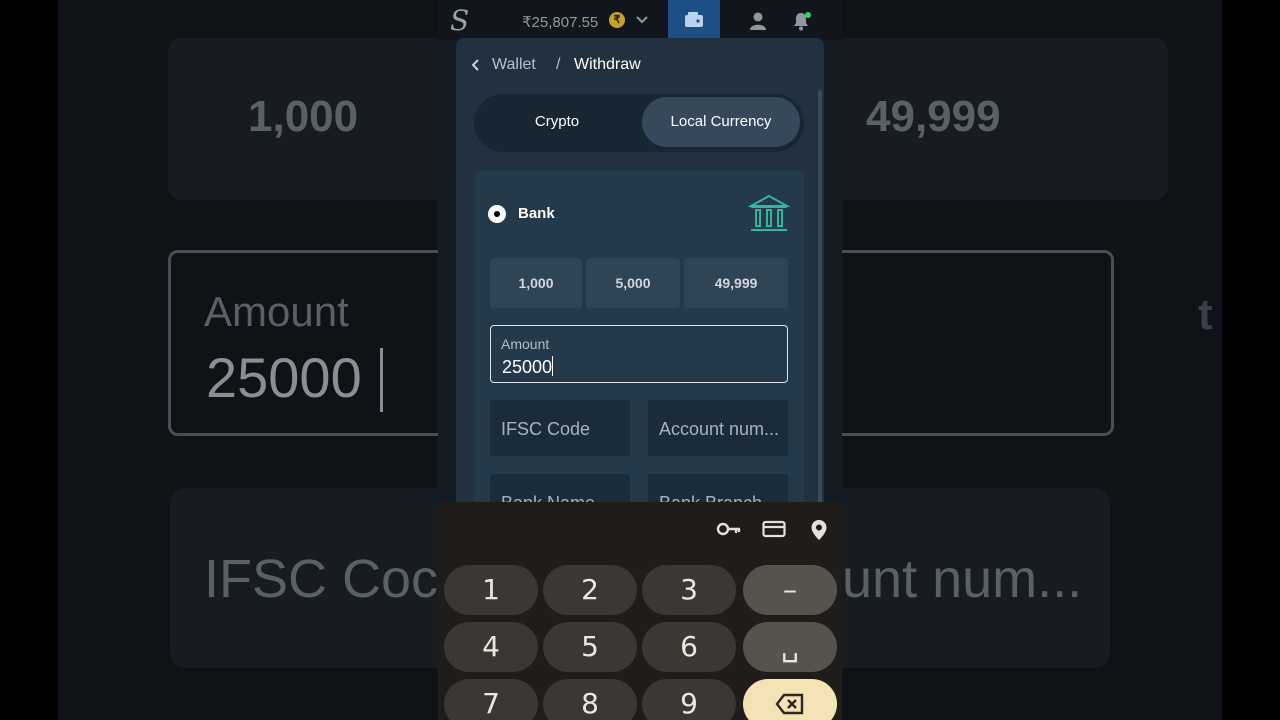 The height and width of the screenshot is (720, 1280). I want to click on key-8: 8, so click(590, 699).